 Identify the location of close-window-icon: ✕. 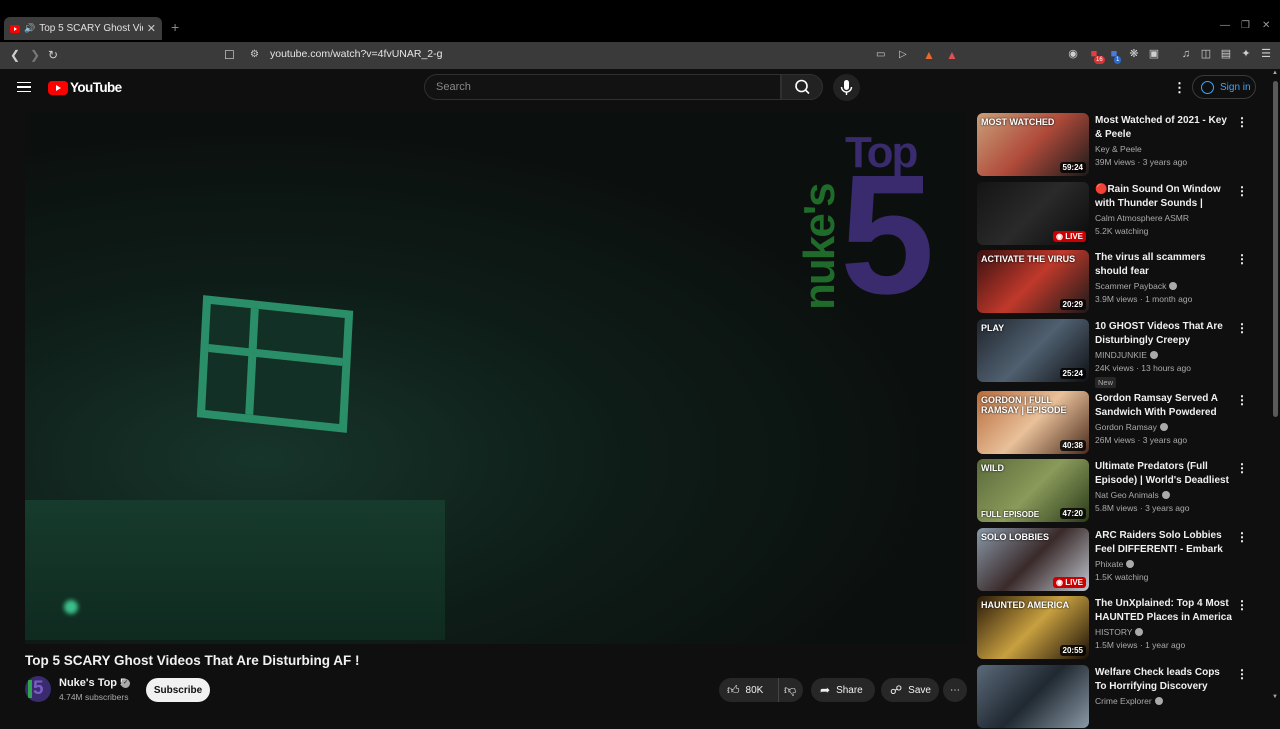
(1266, 25).